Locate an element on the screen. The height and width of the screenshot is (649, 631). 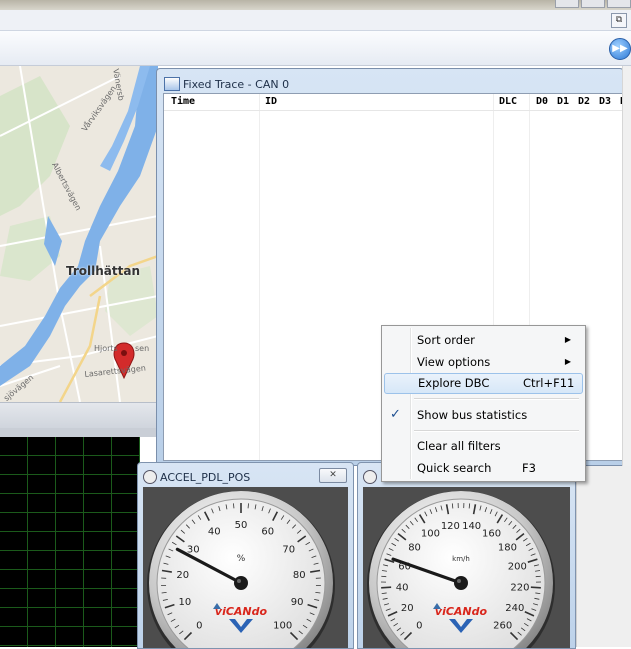
minimize-button is located at coordinates (567, 4).